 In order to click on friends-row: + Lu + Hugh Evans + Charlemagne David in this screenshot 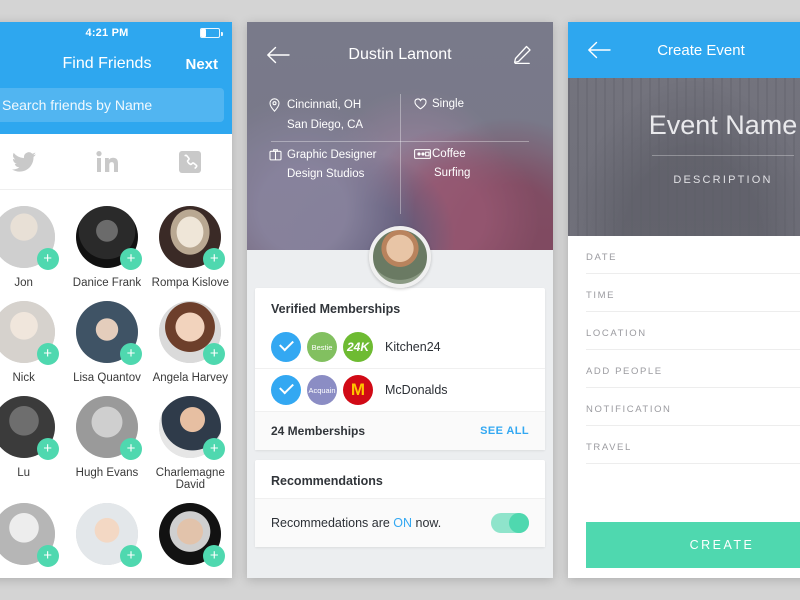, I will do `click(116, 443)`.